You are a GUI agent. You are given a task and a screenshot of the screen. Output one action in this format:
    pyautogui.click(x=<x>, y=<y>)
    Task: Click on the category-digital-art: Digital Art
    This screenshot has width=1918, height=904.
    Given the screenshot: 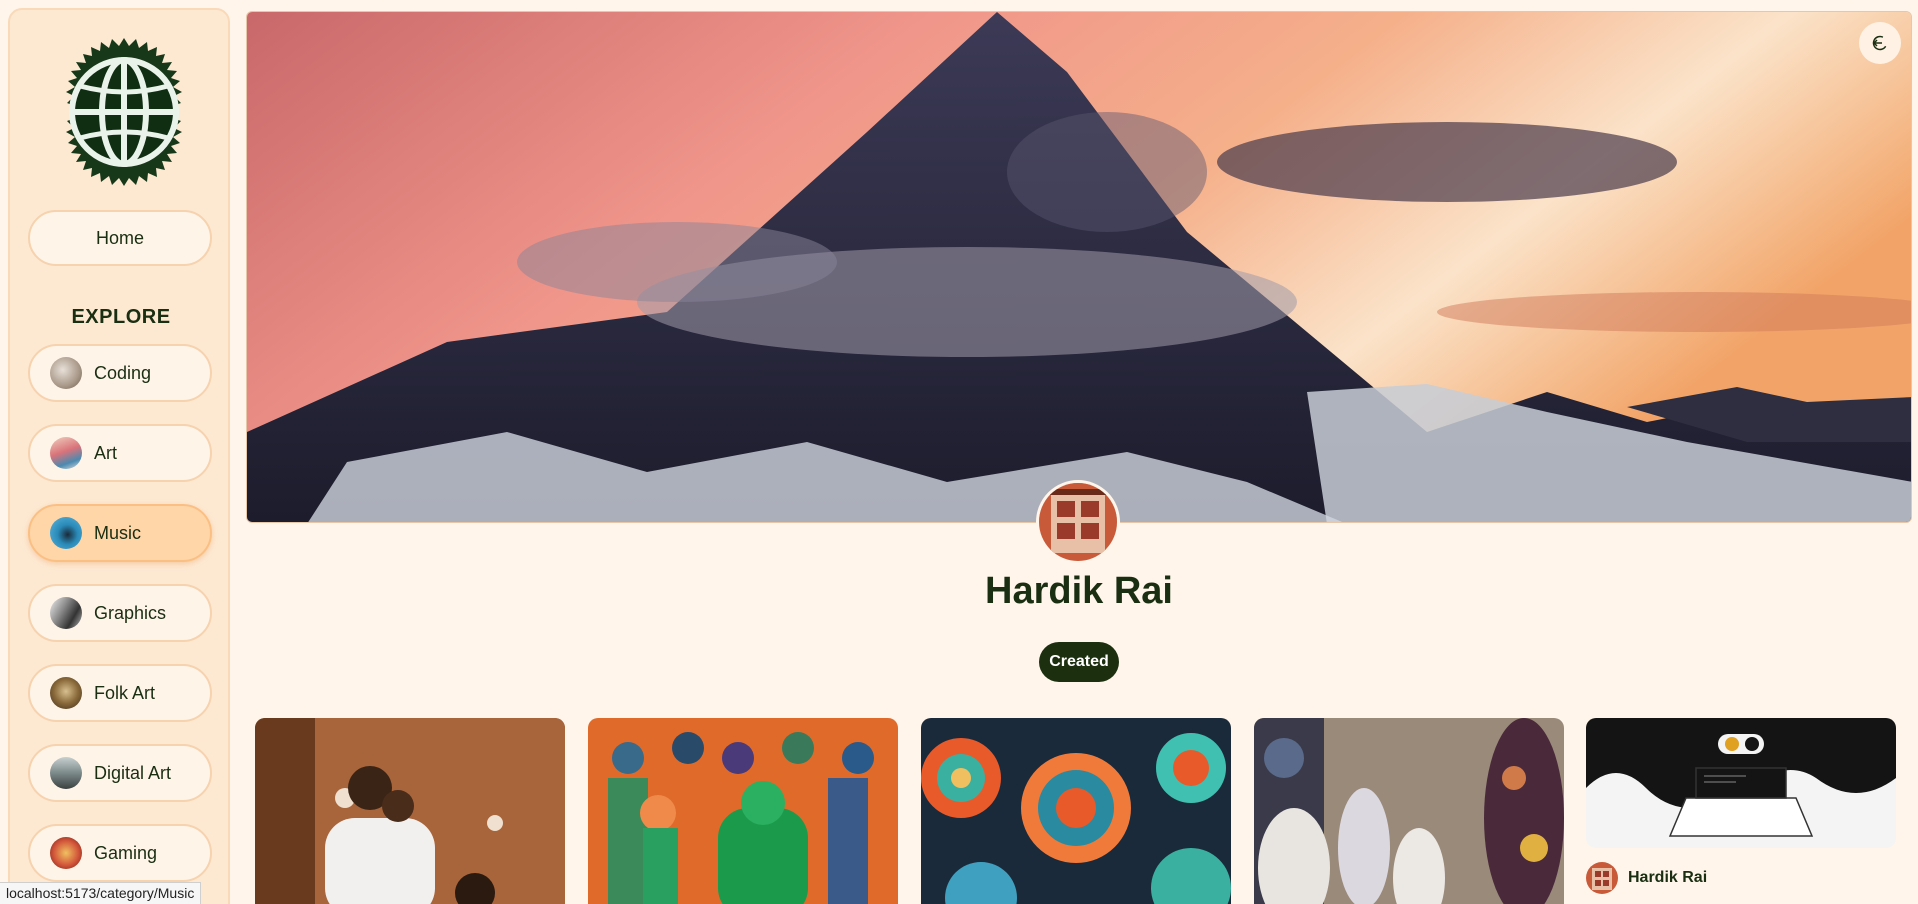 What is the action you would take?
    pyautogui.click(x=120, y=773)
    